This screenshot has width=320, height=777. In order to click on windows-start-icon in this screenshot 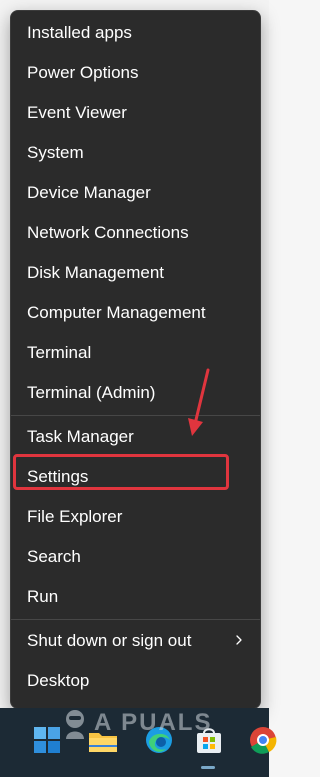, I will do `click(47, 740)`.